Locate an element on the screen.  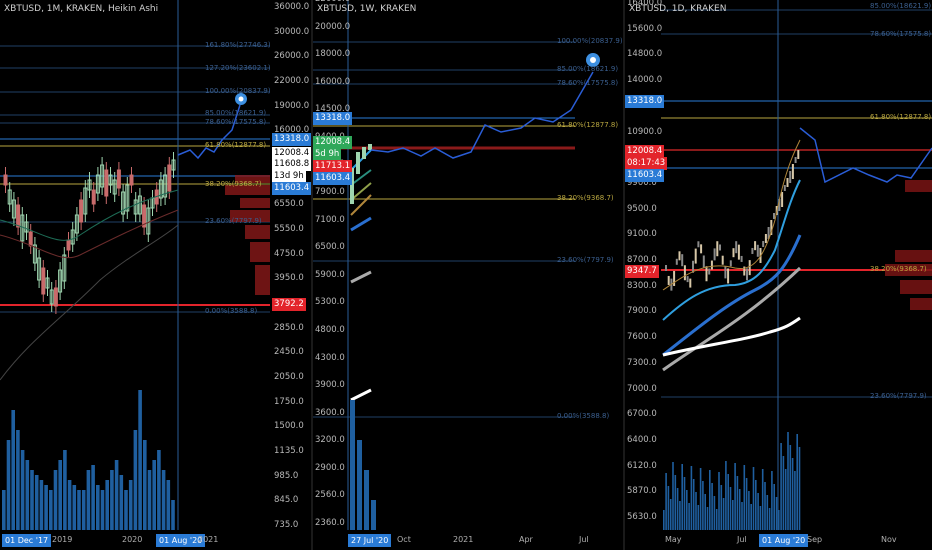
price-tick: 9100.0 is located at coordinates (642, 234).